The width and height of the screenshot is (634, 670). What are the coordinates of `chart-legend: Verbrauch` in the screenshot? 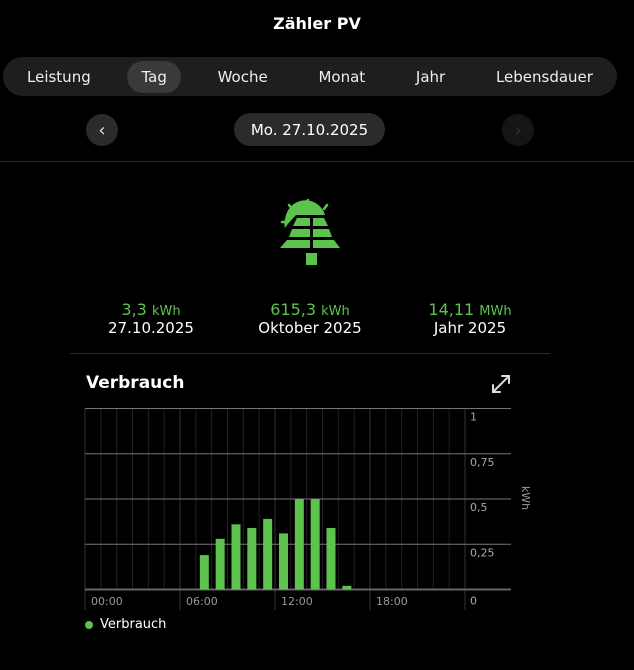 It's located at (125, 624).